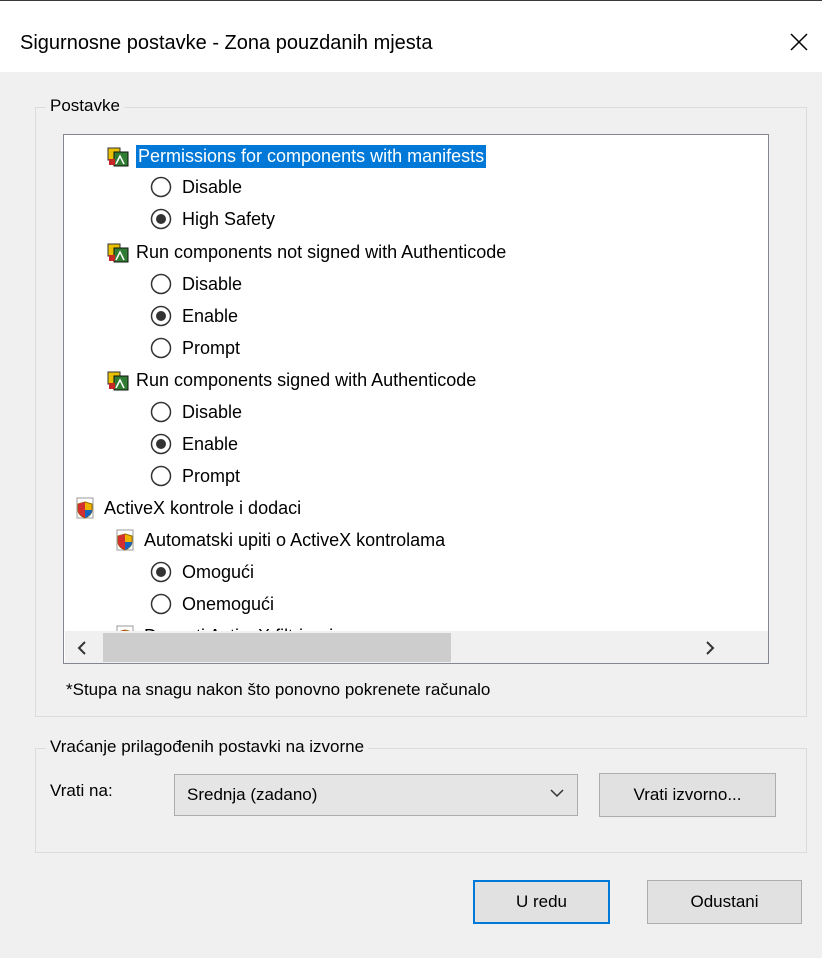 Image resolution: width=822 pixels, height=958 pixels. Describe the element at coordinates (228, 603) in the screenshot. I see `tree-item-label: Onemogući` at that location.